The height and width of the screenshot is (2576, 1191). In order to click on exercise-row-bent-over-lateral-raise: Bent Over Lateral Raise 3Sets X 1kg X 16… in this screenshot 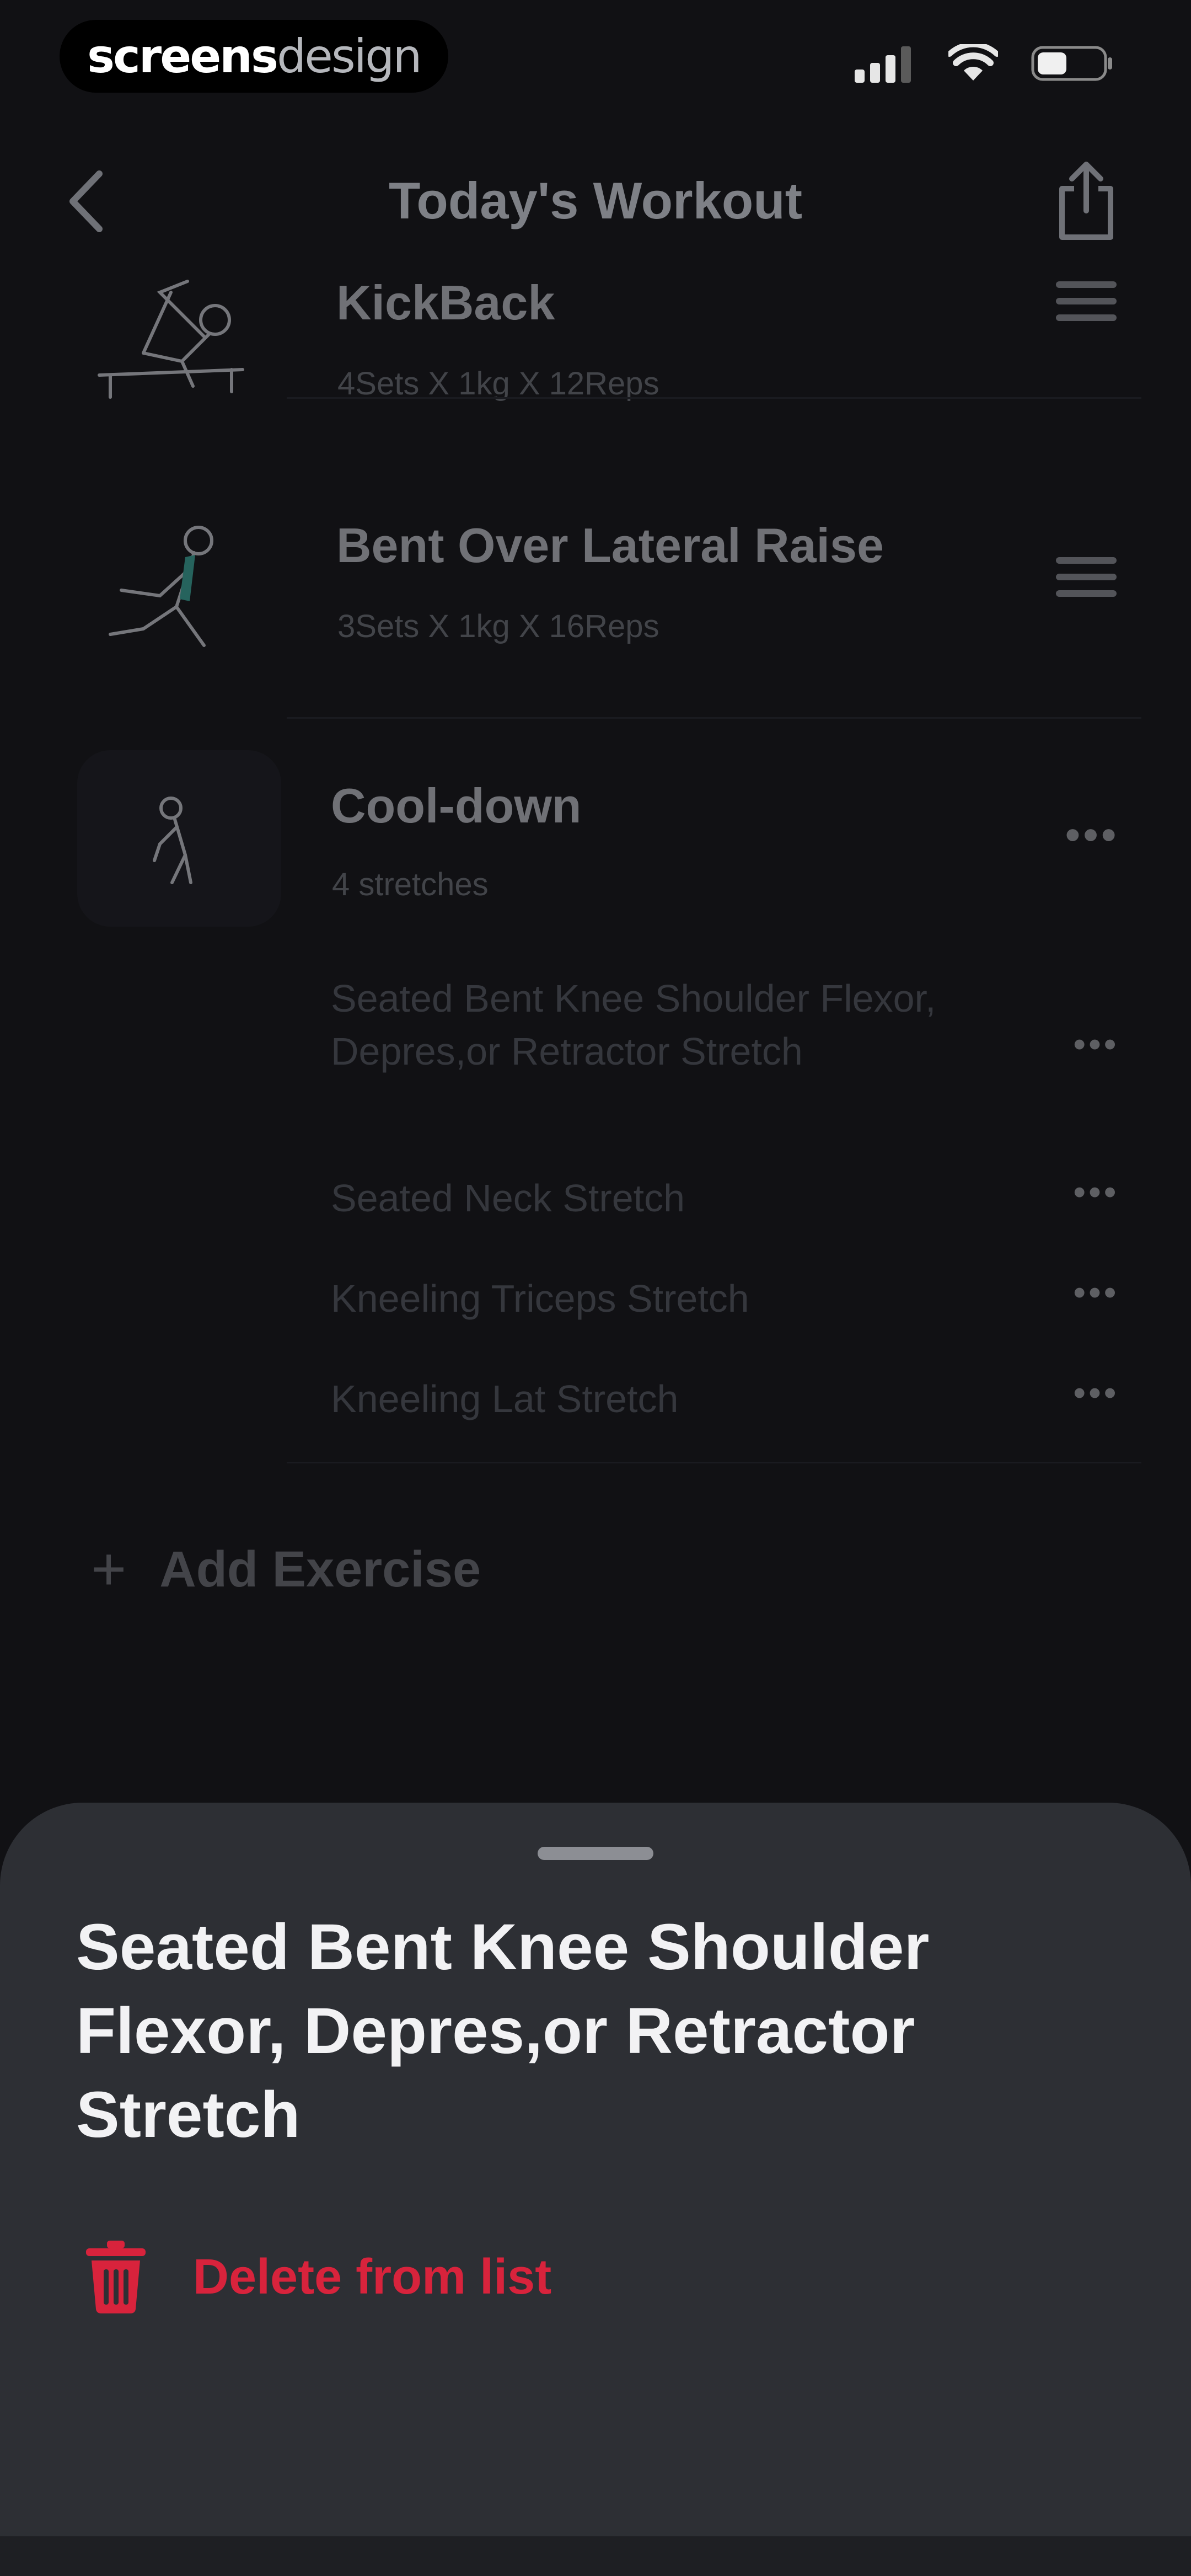, I will do `click(595, 601)`.